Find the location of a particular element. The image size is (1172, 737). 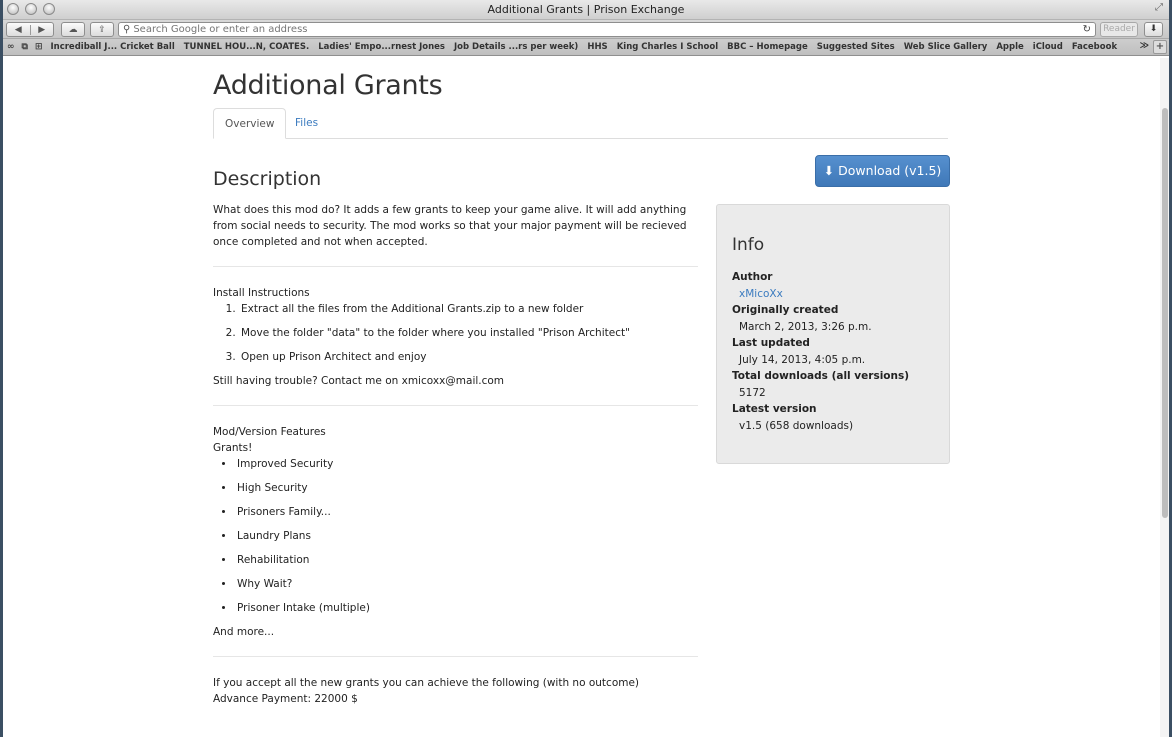

bookmarks-book-icon: ⧉ is located at coordinates (25, 47).